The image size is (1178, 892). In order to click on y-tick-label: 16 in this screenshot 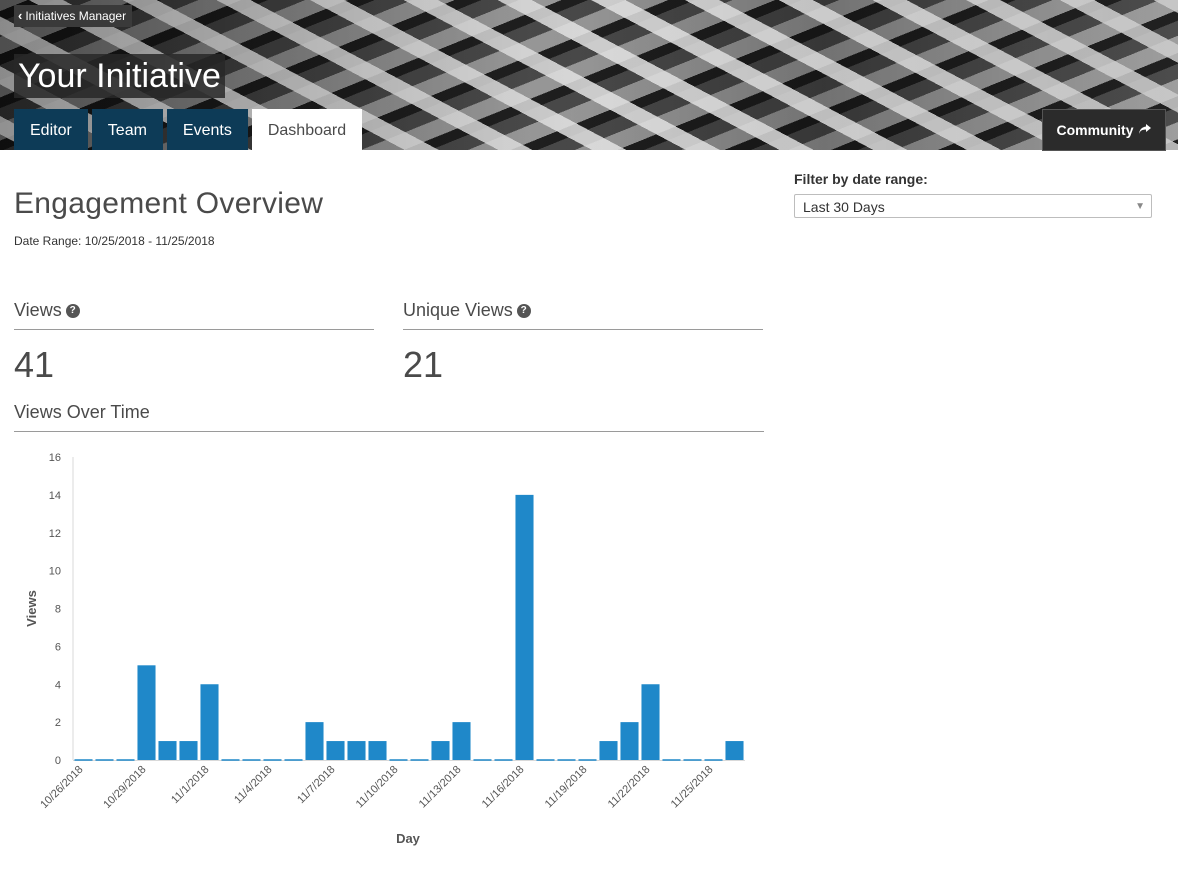, I will do `click(55, 458)`.